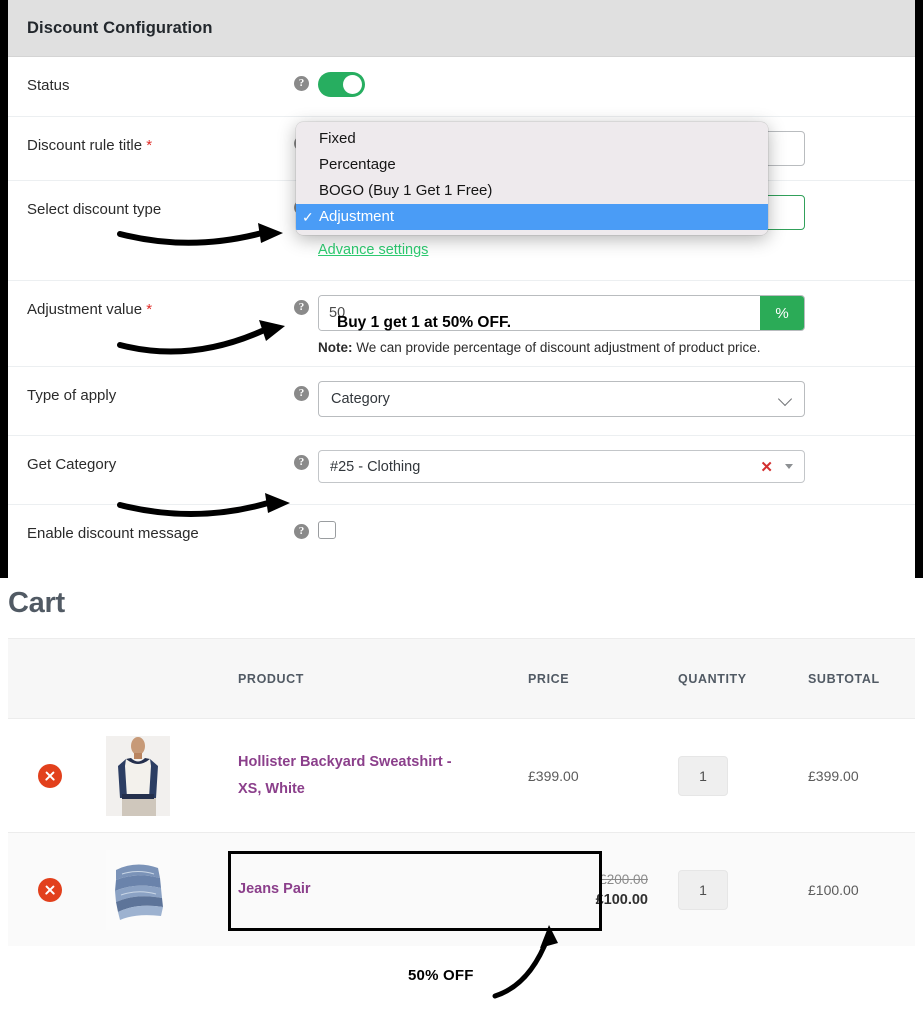 The width and height of the screenshot is (923, 1023). What do you see at coordinates (561, 399) in the screenshot?
I see `type-of-apply-select: Category` at bounding box center [561, 399].